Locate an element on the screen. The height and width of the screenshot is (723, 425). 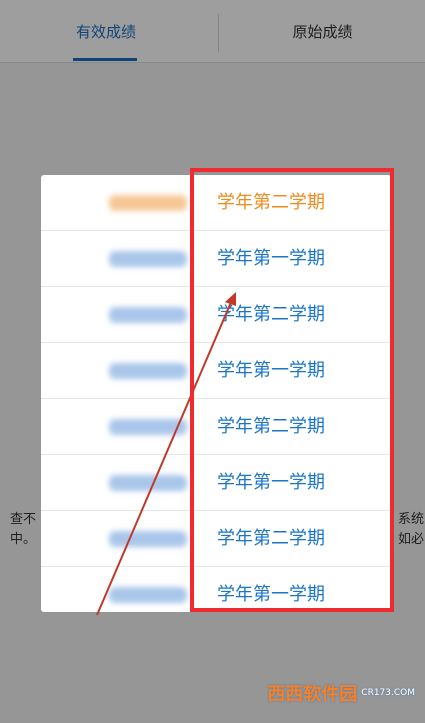
watermark-brand: 西西软件园 is located at coordinates (312, 694).